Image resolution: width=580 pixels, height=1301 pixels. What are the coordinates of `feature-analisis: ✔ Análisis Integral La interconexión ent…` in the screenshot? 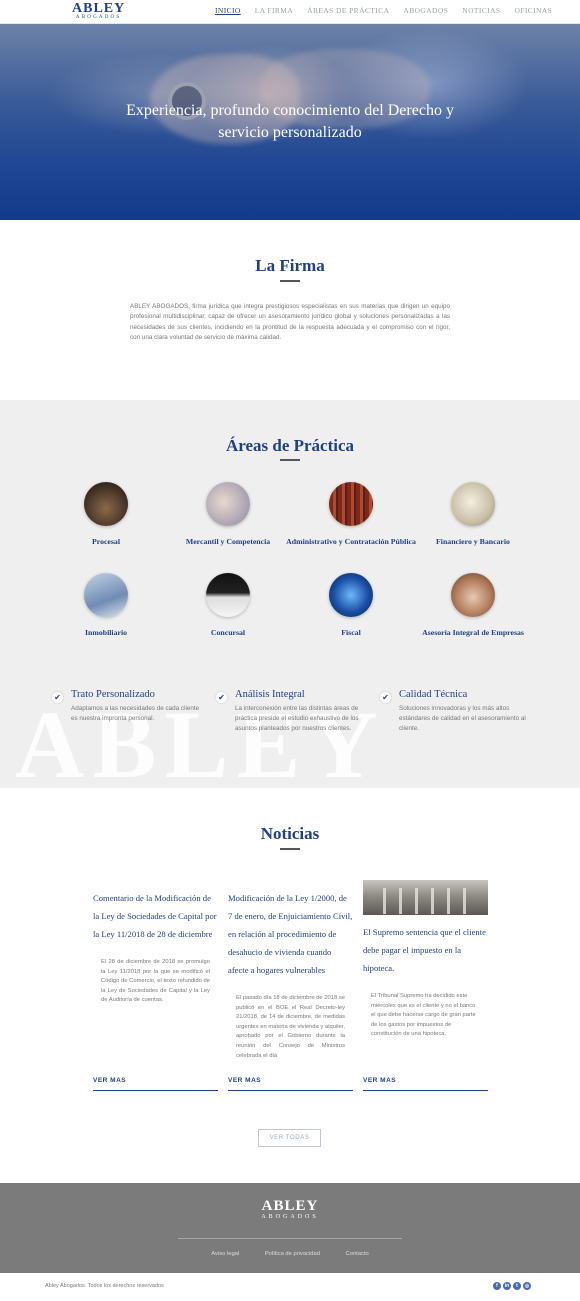 It's located at (291, 711).